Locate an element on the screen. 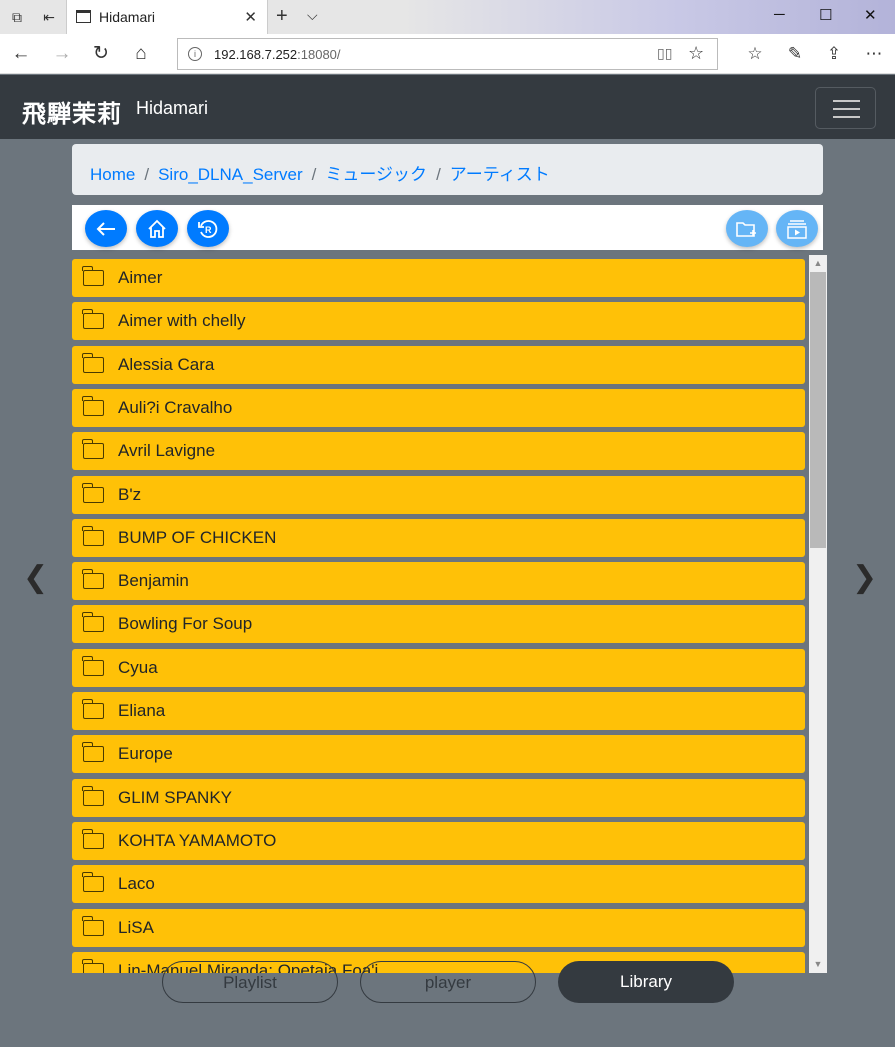  folder-label: Cyua is located at coordinates (138, 667).